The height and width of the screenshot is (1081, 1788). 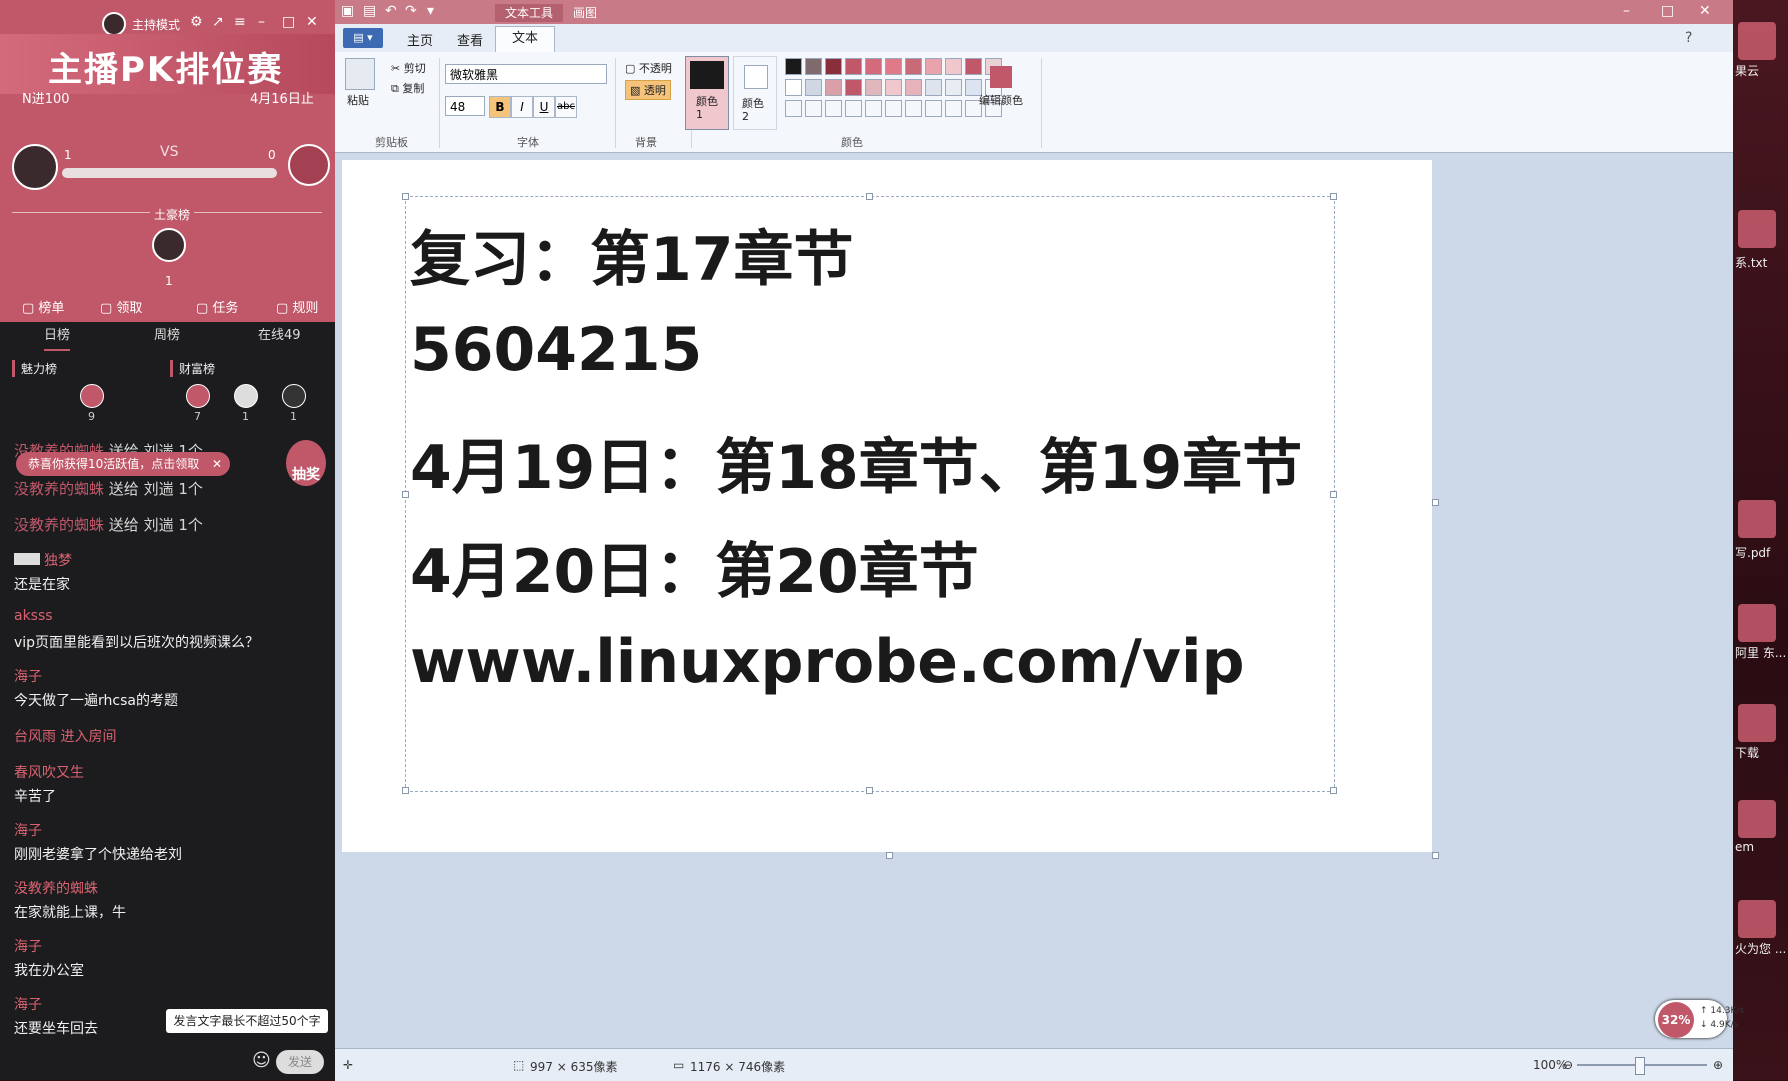 What do you see at coordinates (358, 100) in the screenshot?
I see `paste-button: 粘贴` at bounding box center [358, 100].